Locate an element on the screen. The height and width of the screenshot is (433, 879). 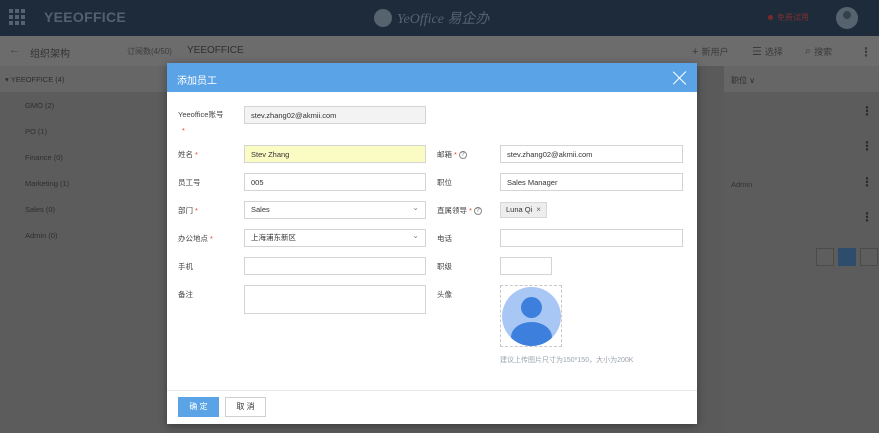
tree-item: Marketing (1) is located at coordinates (47, 183).